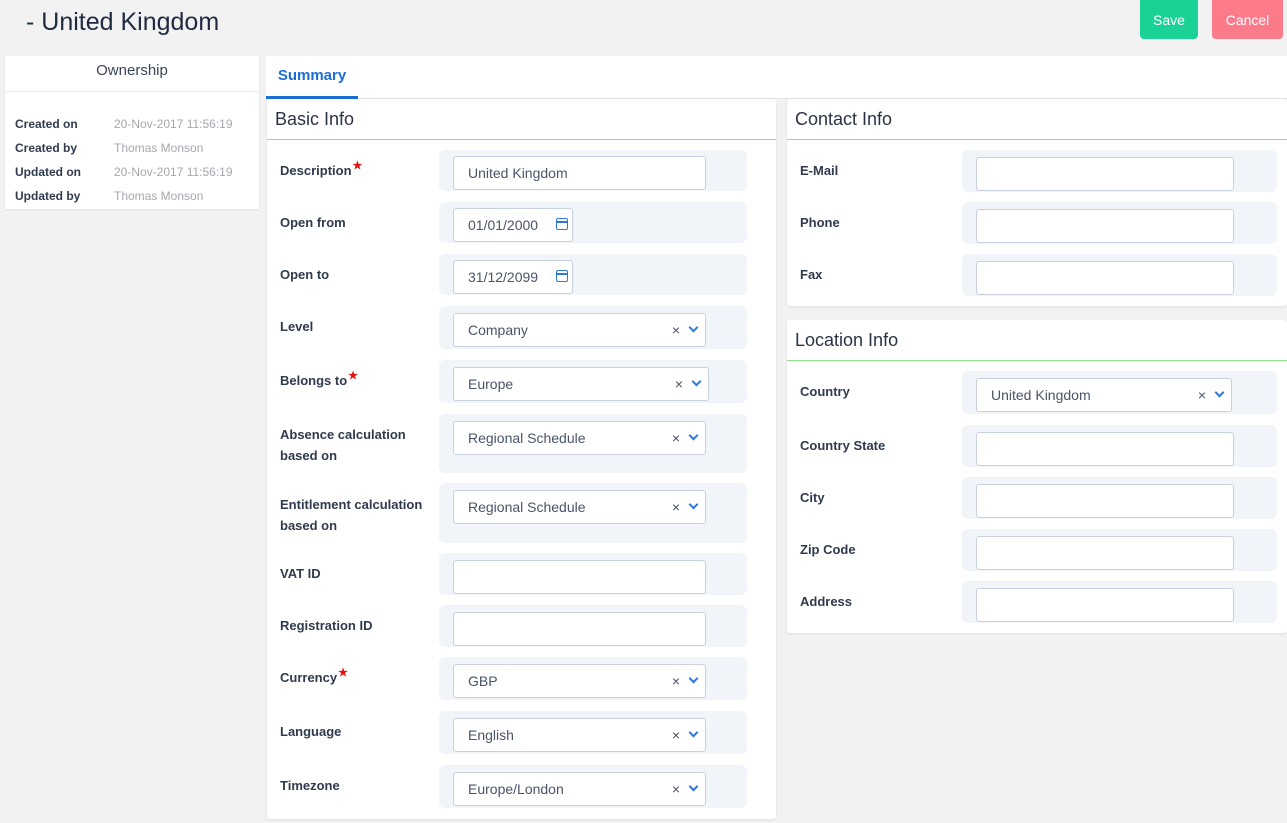  I want to click on ownership-label: Updated on, so click(48, 172).